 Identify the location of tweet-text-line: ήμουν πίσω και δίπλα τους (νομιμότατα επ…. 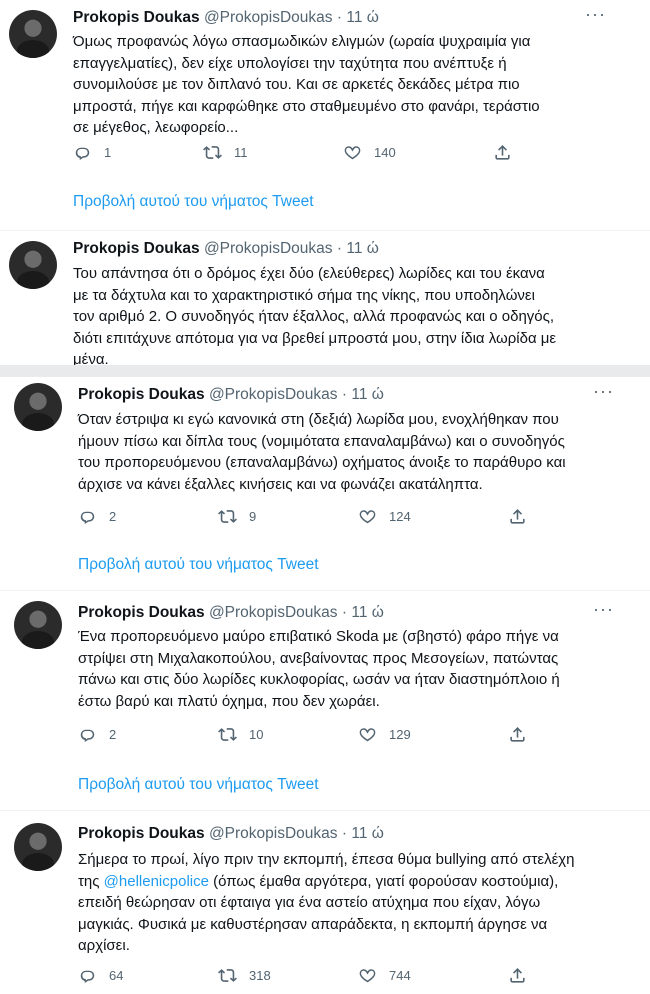
(321, 441).